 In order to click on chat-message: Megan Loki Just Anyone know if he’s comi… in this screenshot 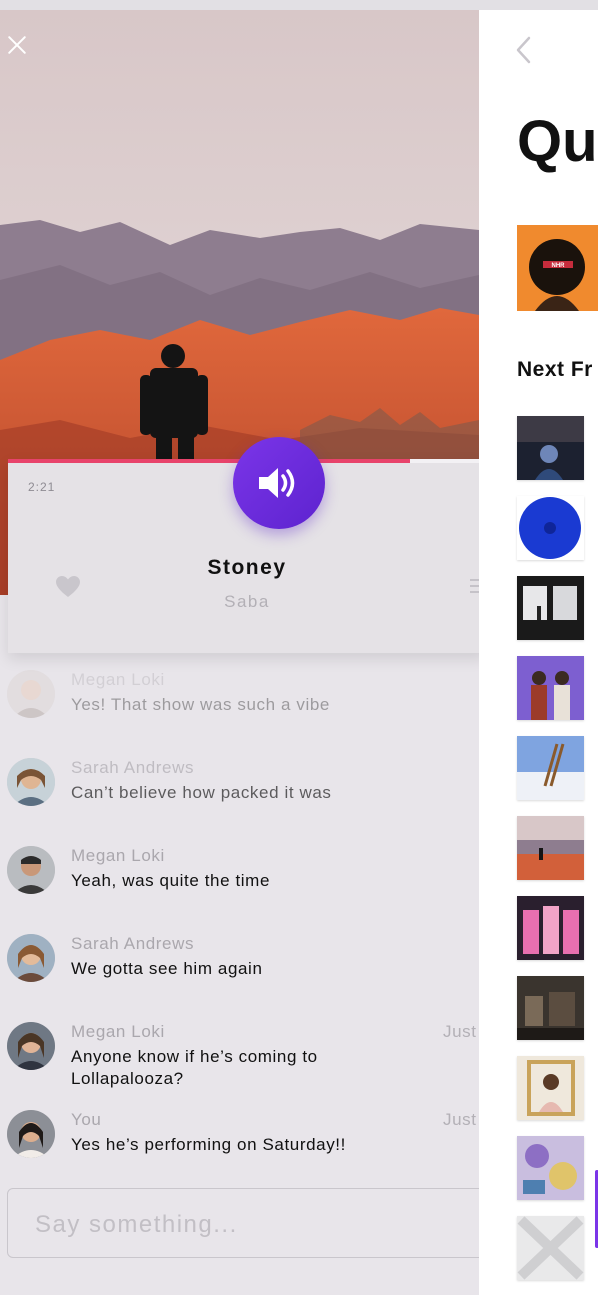, I will do `click(243, 1055)`.